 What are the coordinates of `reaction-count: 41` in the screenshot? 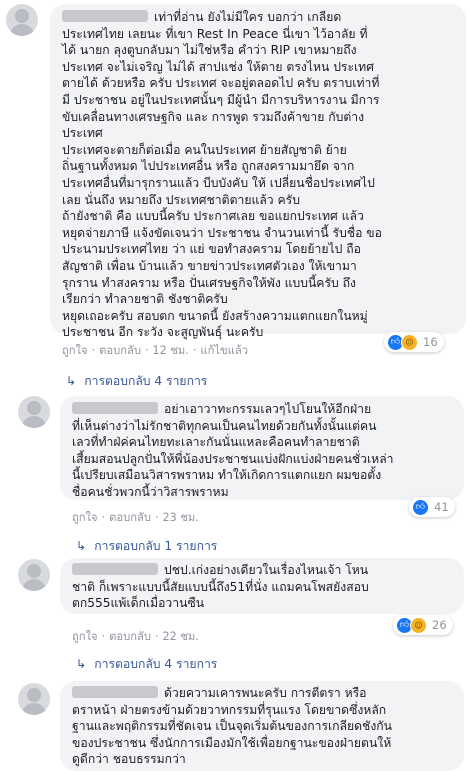 It's located at (441, 507).